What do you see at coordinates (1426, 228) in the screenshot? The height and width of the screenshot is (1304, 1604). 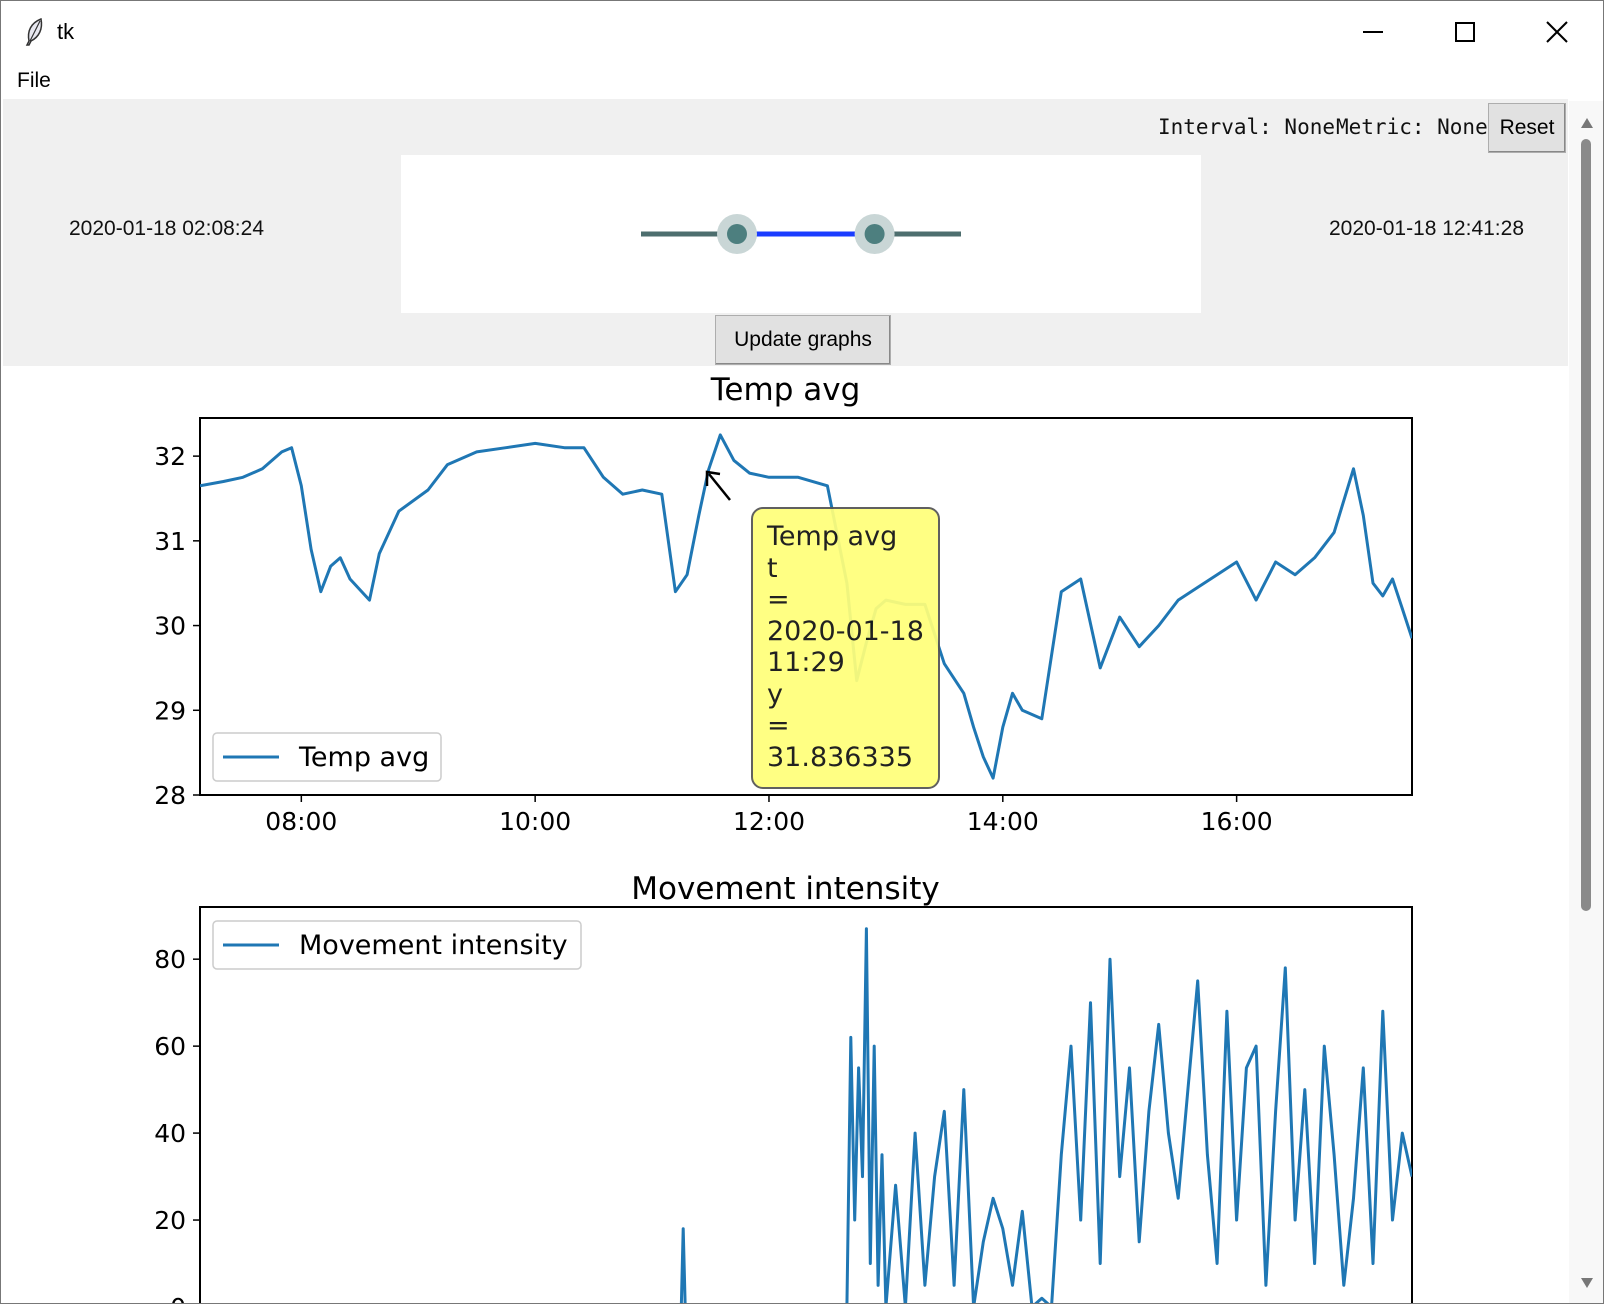 I see `range-end-time: 2020-01-18 12:41:28` at bounding box center [1426, 228].